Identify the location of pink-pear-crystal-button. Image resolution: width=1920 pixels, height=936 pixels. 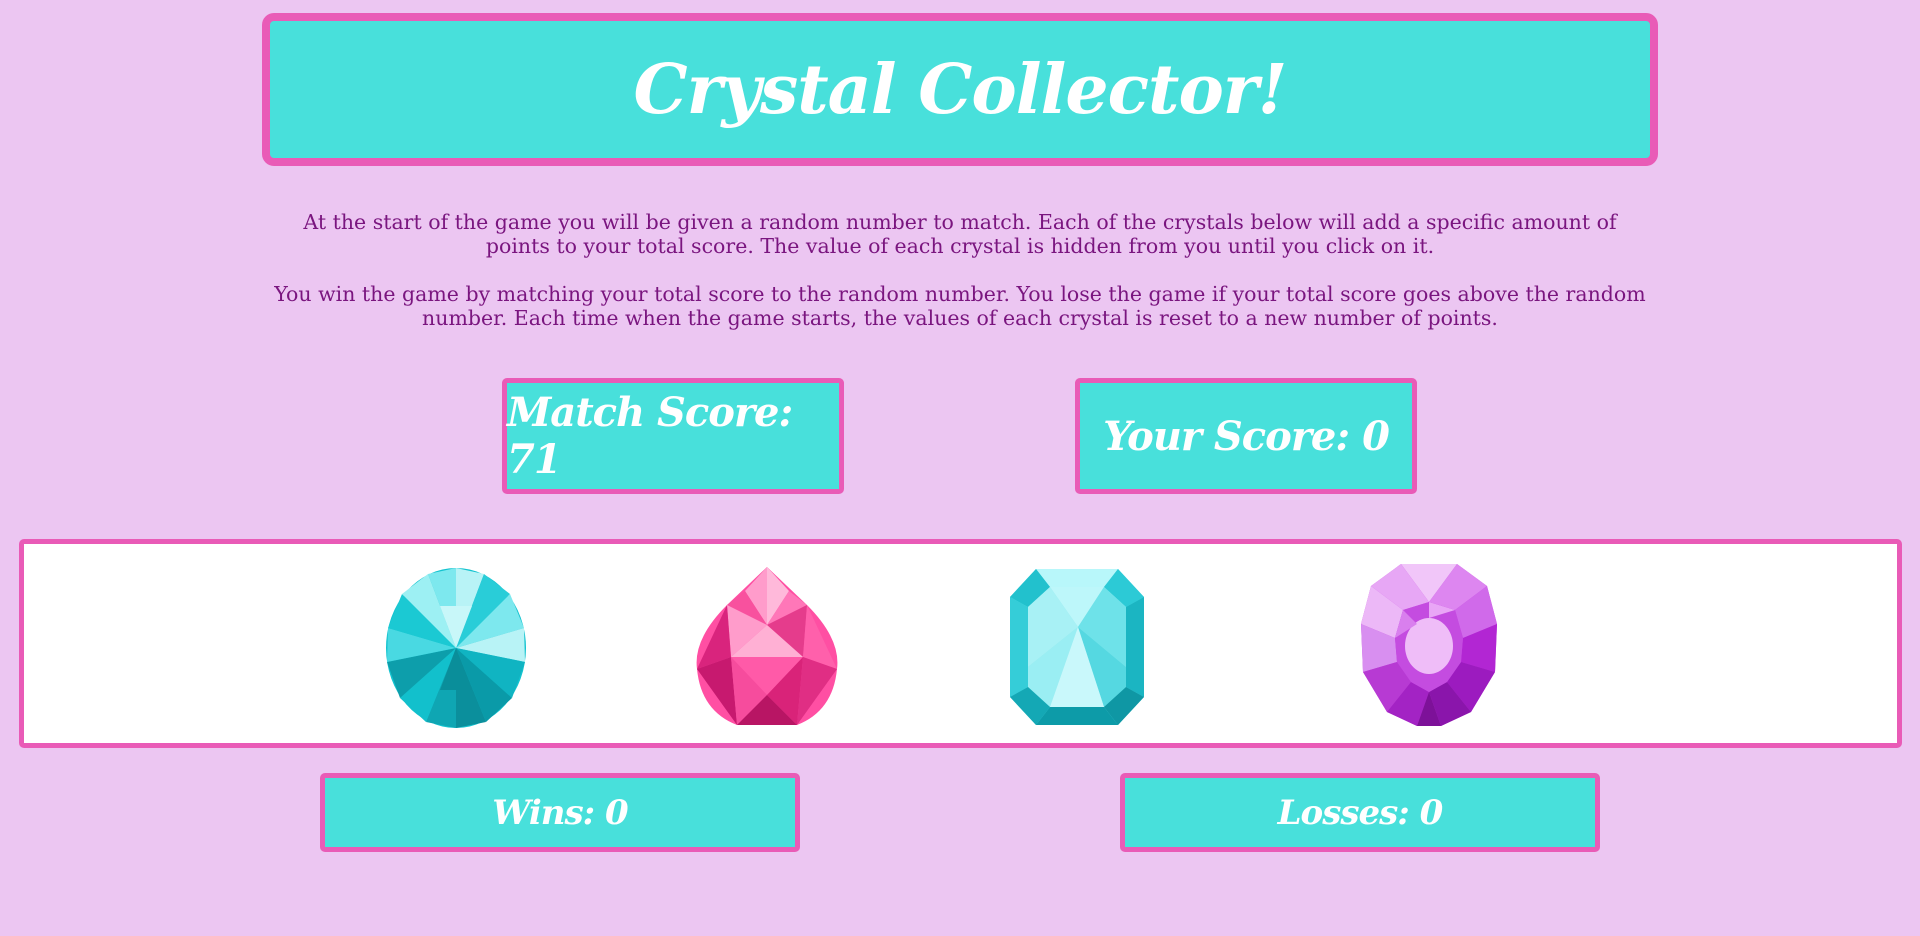
(767, 647).